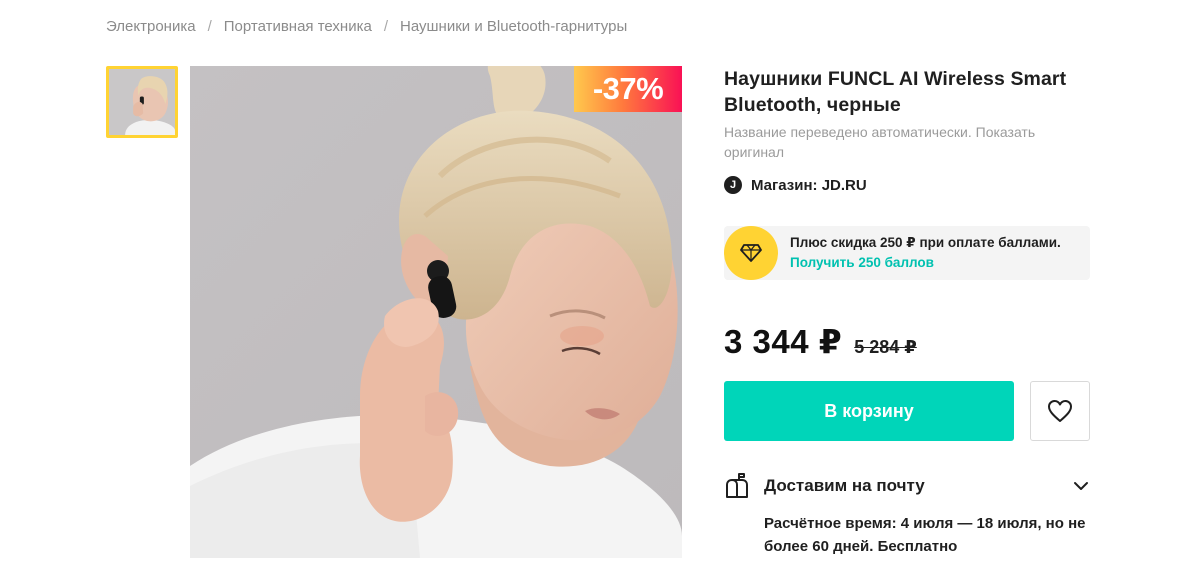 This screenshot has width=1183, height=588. Describe the element at coordinates (751, 253) in the screenshot. I see `diamond-icon` at that location.